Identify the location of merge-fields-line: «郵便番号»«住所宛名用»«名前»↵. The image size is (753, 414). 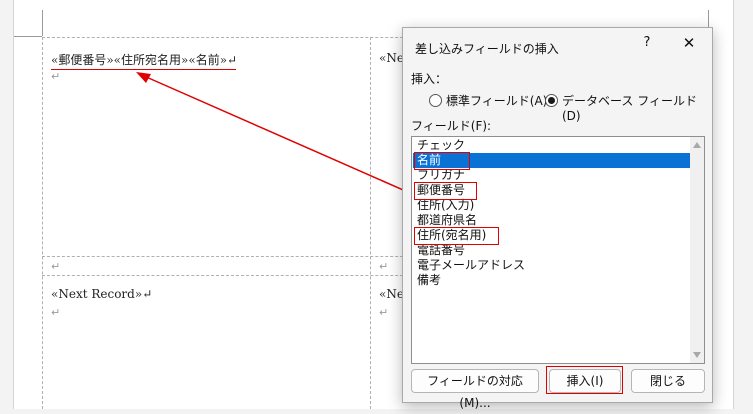
(144, 59).